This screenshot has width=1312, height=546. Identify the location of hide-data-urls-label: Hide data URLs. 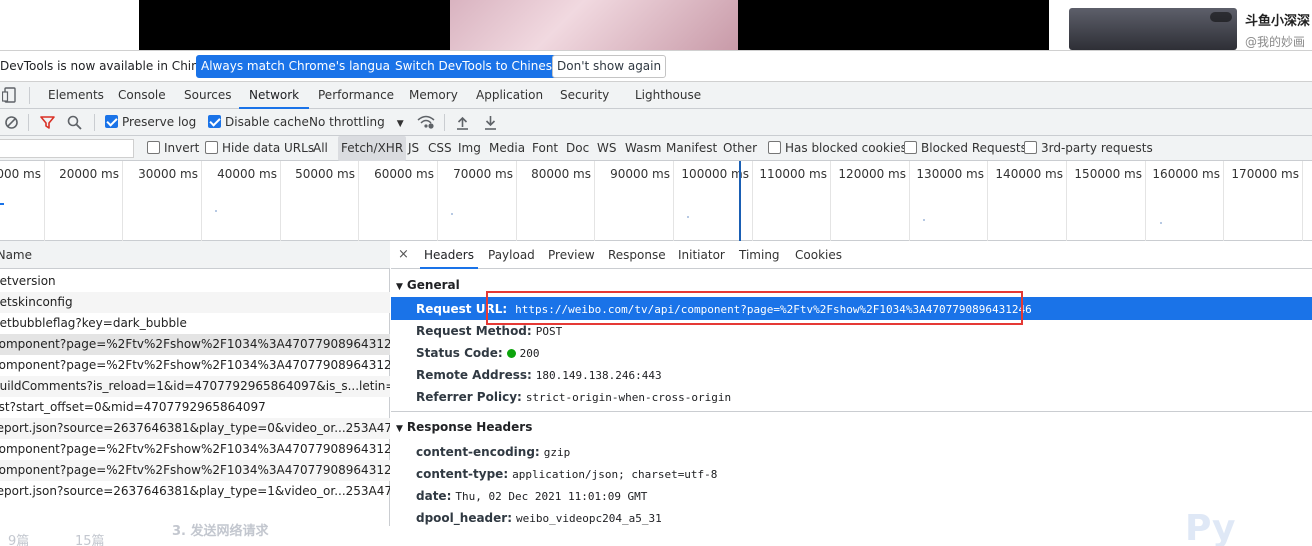
(268, 148).